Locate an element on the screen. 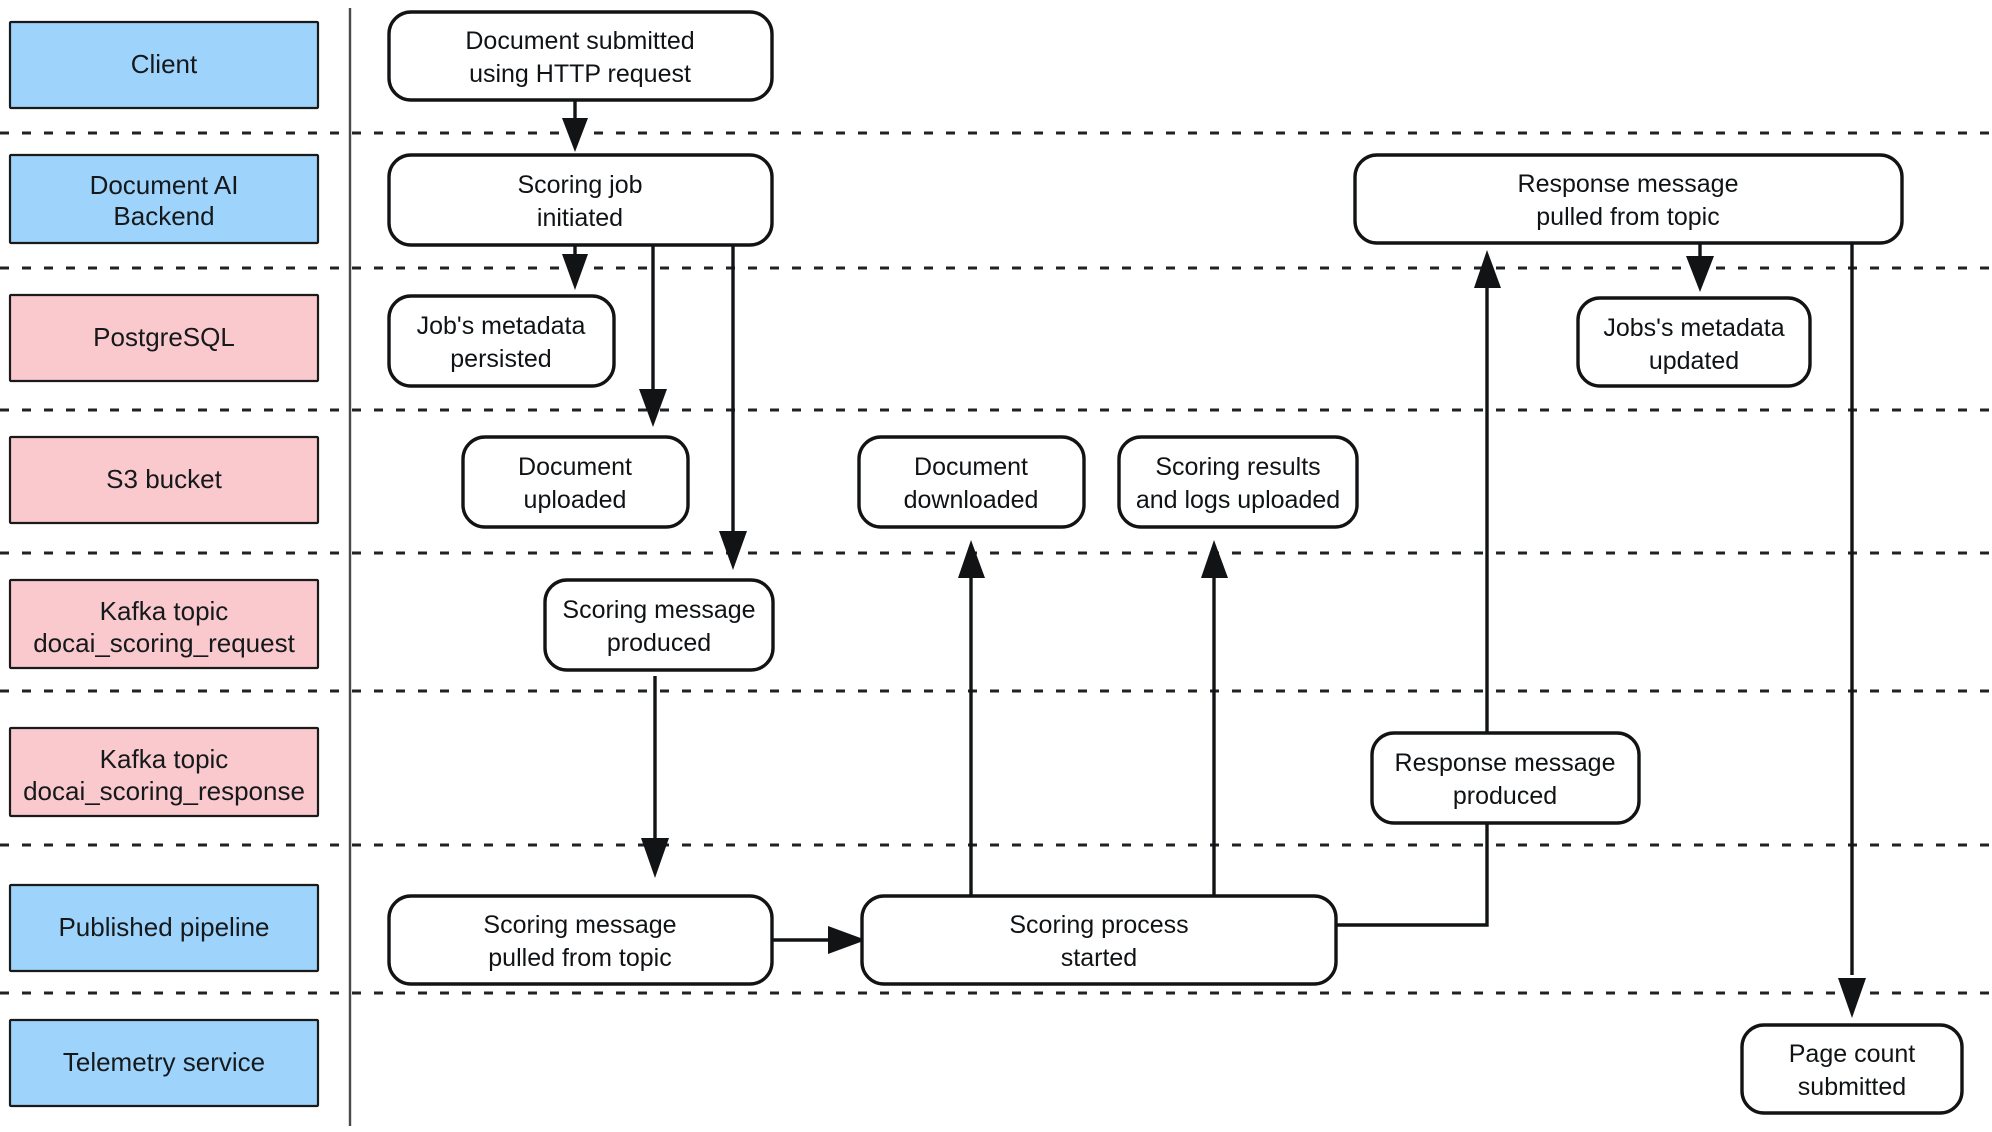 The height and width of the screenshot is (1132, 1992). edge-scoring-process-started-to-scoring-results-uploaded is located at coordinates (1214, 719).